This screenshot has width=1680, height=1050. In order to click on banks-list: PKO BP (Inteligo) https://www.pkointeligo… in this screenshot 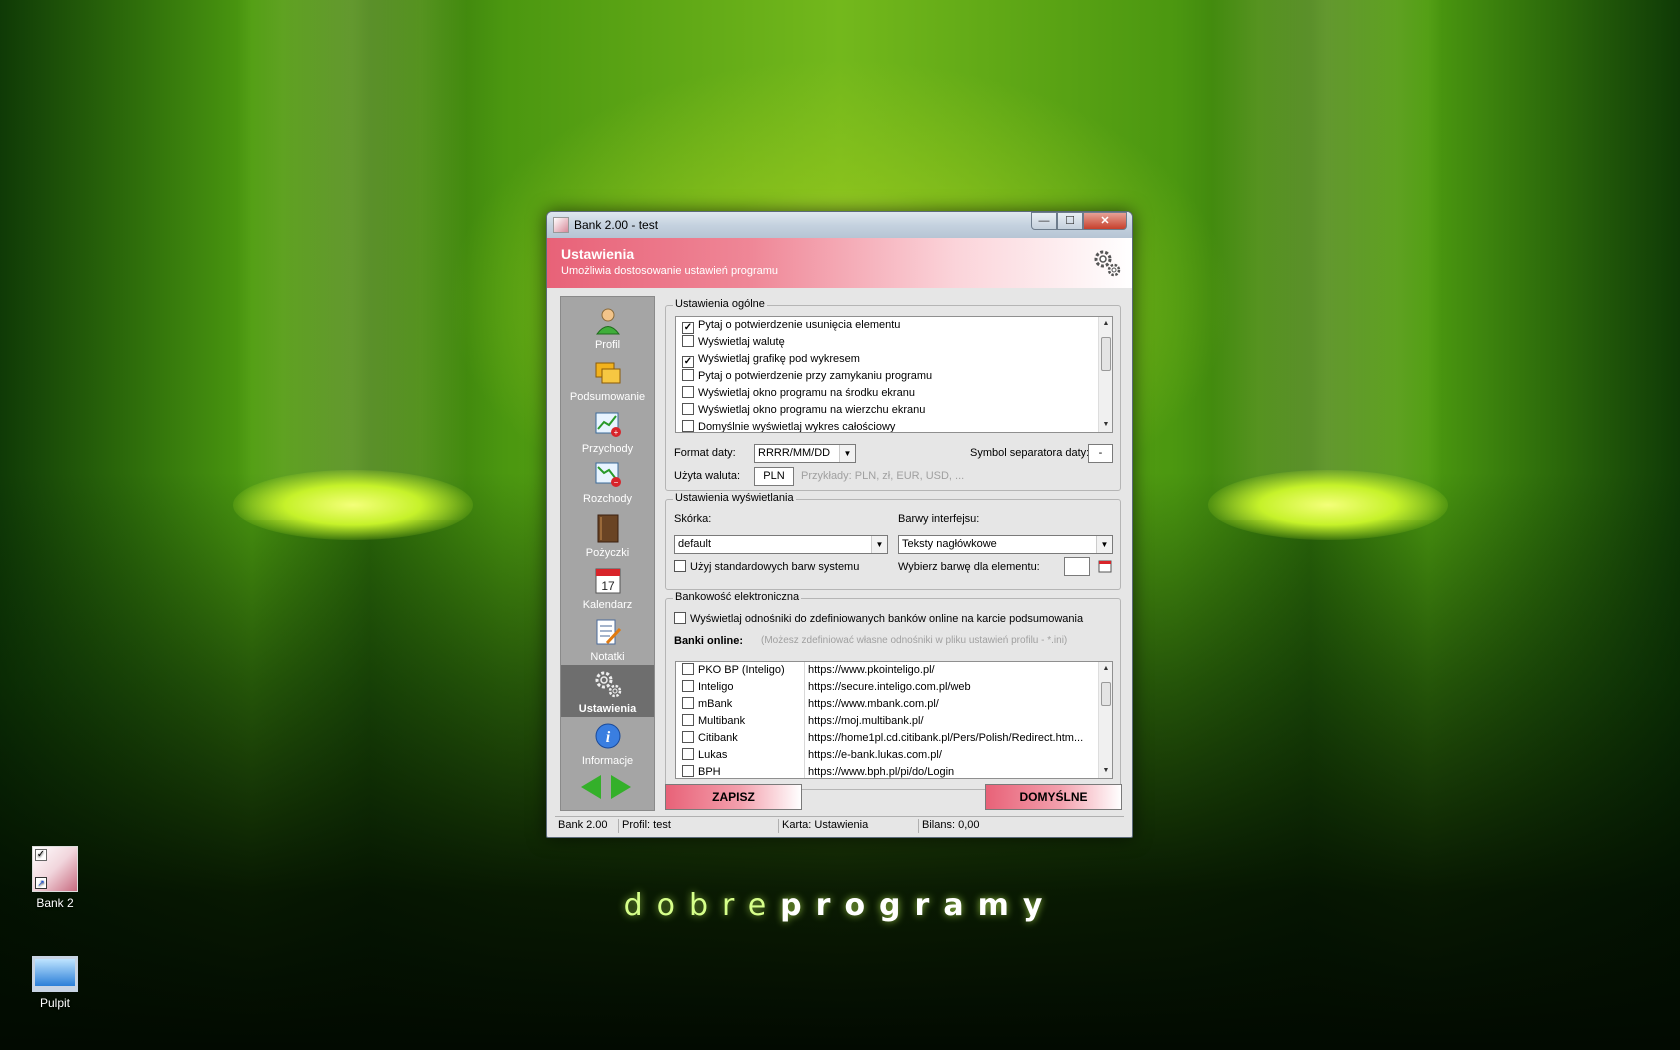, I will do `click(894, 720)`.